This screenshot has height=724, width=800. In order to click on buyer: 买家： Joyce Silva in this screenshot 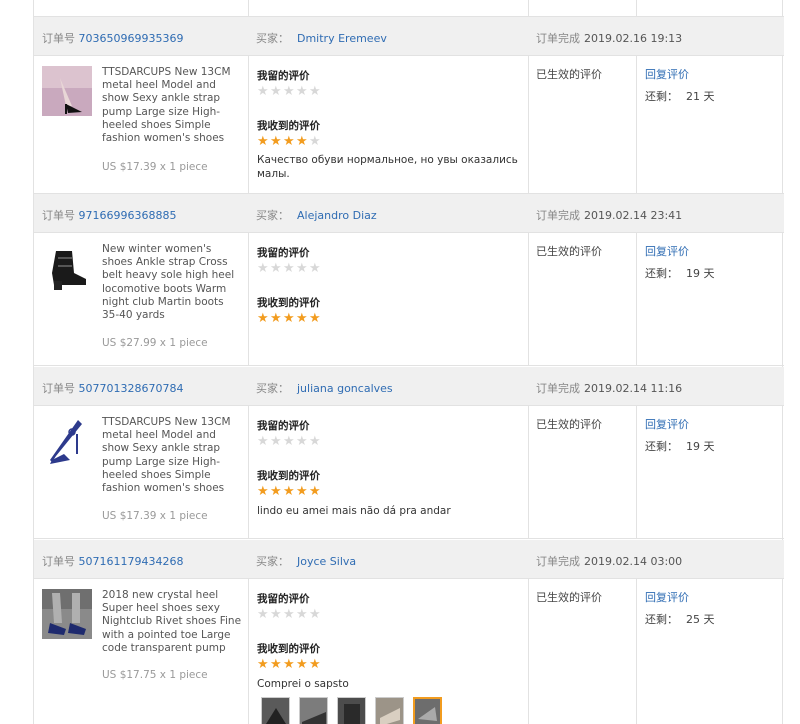, I will do `click(306, 561)`.